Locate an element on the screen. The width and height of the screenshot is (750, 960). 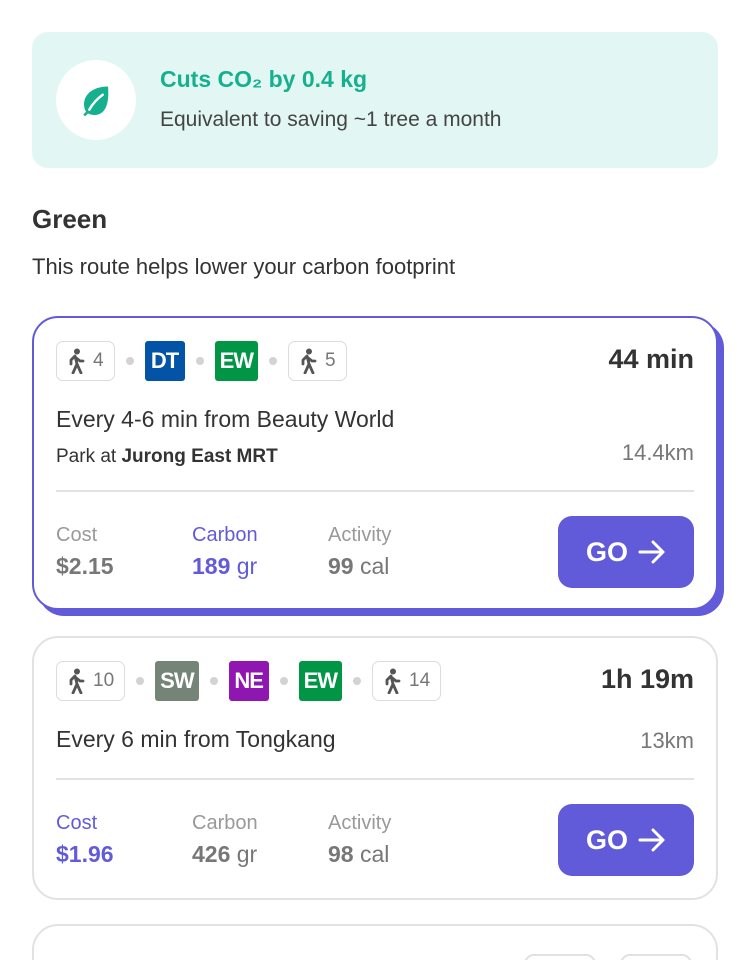
carbon-value: 426 gr is located at coordinates (225, 854).